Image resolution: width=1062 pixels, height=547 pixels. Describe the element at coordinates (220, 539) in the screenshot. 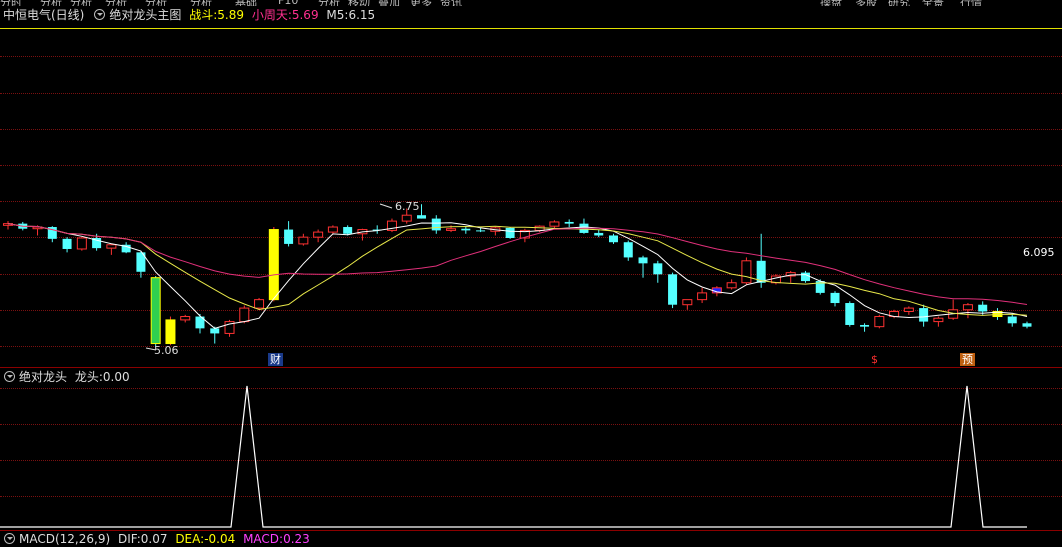

I see `dea-value: -0.04` at that location.